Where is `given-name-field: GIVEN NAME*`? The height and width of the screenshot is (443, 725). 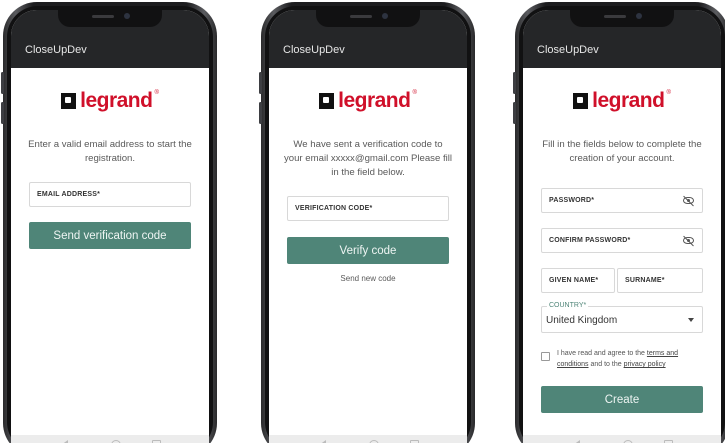 given-name-field: GIVEN NAME* is located at coordinates (578, 280).